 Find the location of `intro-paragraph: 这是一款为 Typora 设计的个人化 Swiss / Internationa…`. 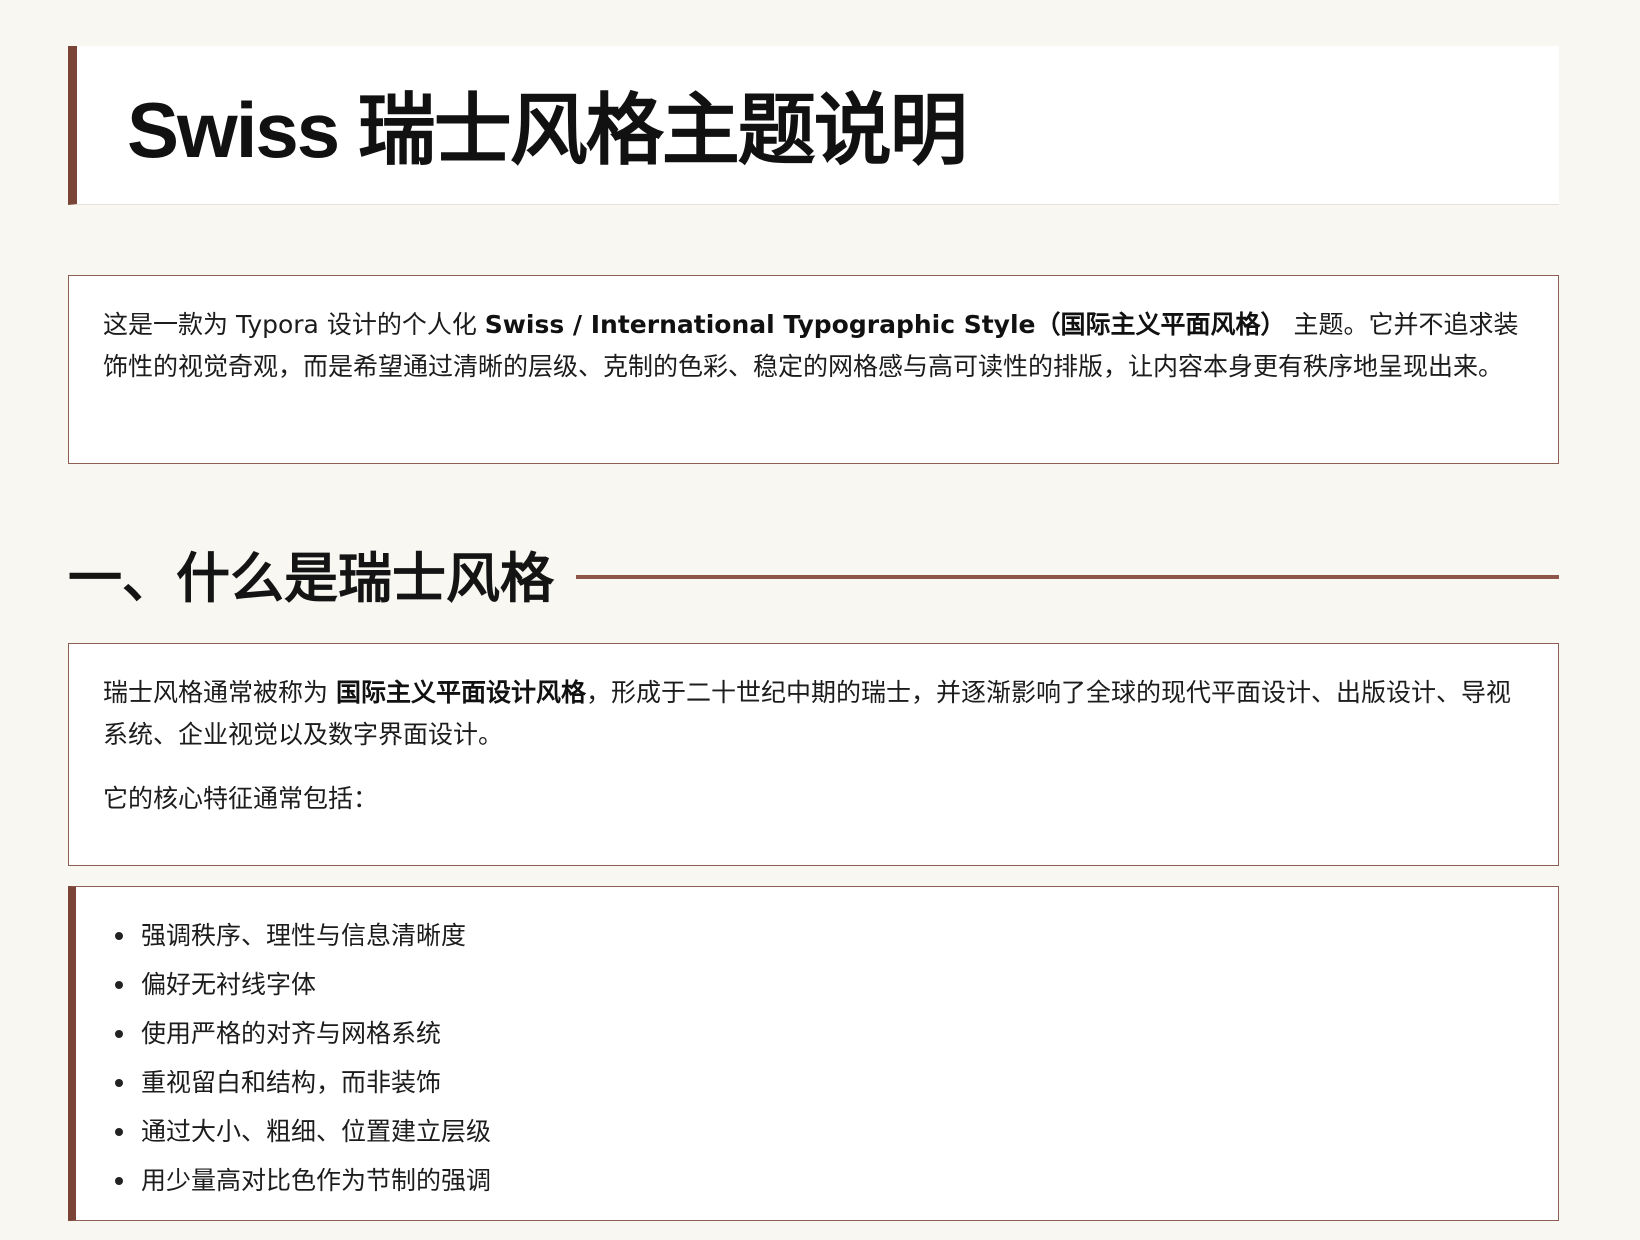

intro-paragraph: 这是一款为 Typora 设计的个人化 Swiss / Internationa… is located at coordinates (813, 346).